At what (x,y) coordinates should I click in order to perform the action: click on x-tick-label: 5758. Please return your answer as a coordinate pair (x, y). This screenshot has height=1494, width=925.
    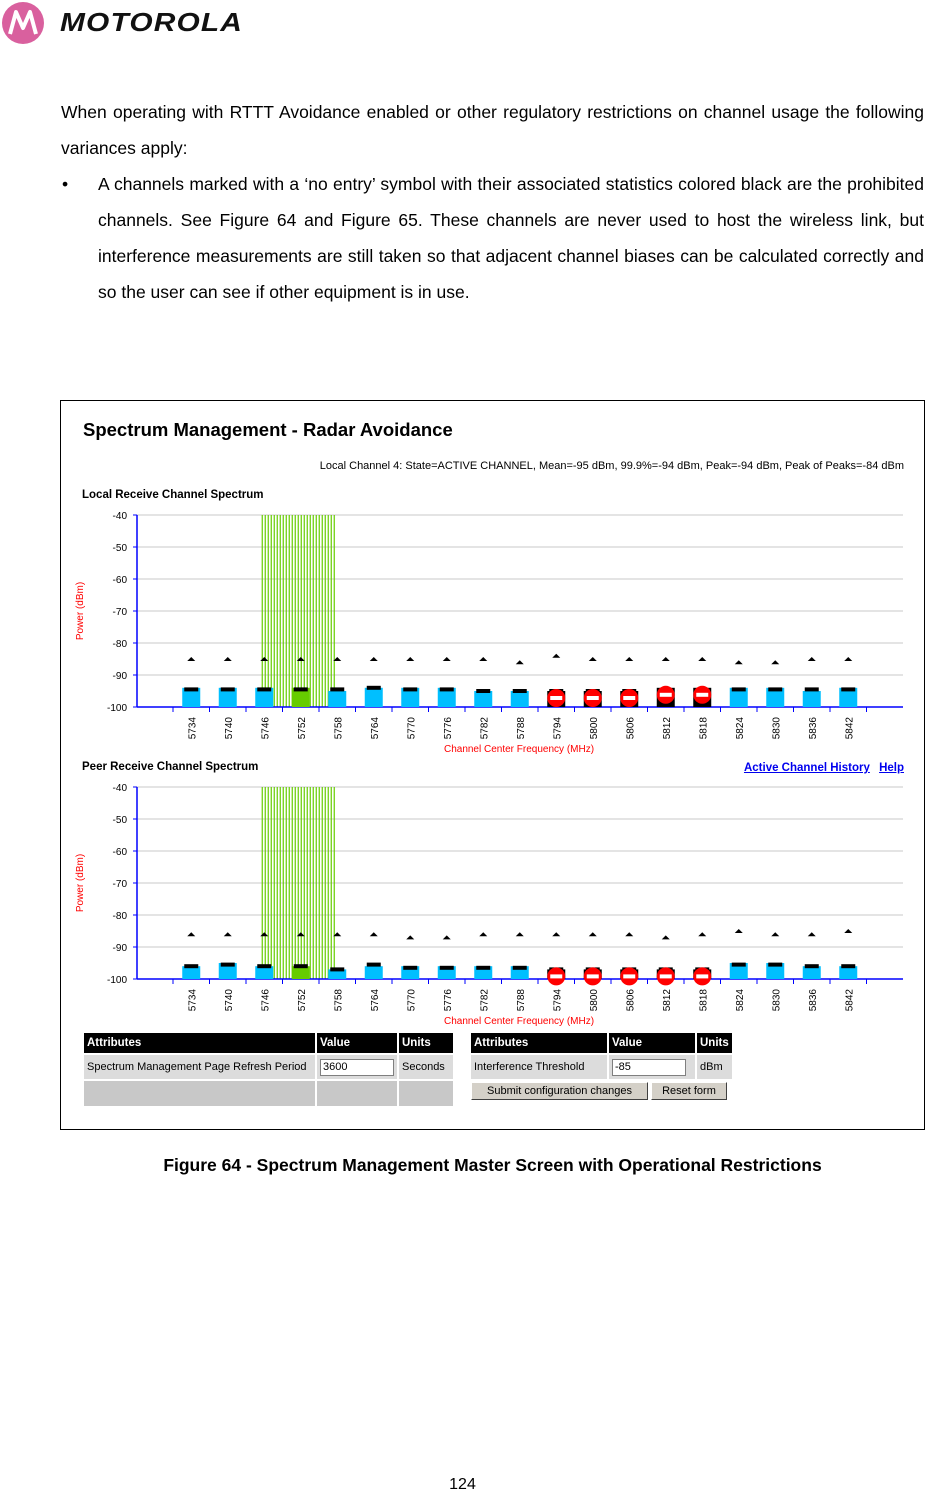
    Looking at the image, I should click on (338, 1000).